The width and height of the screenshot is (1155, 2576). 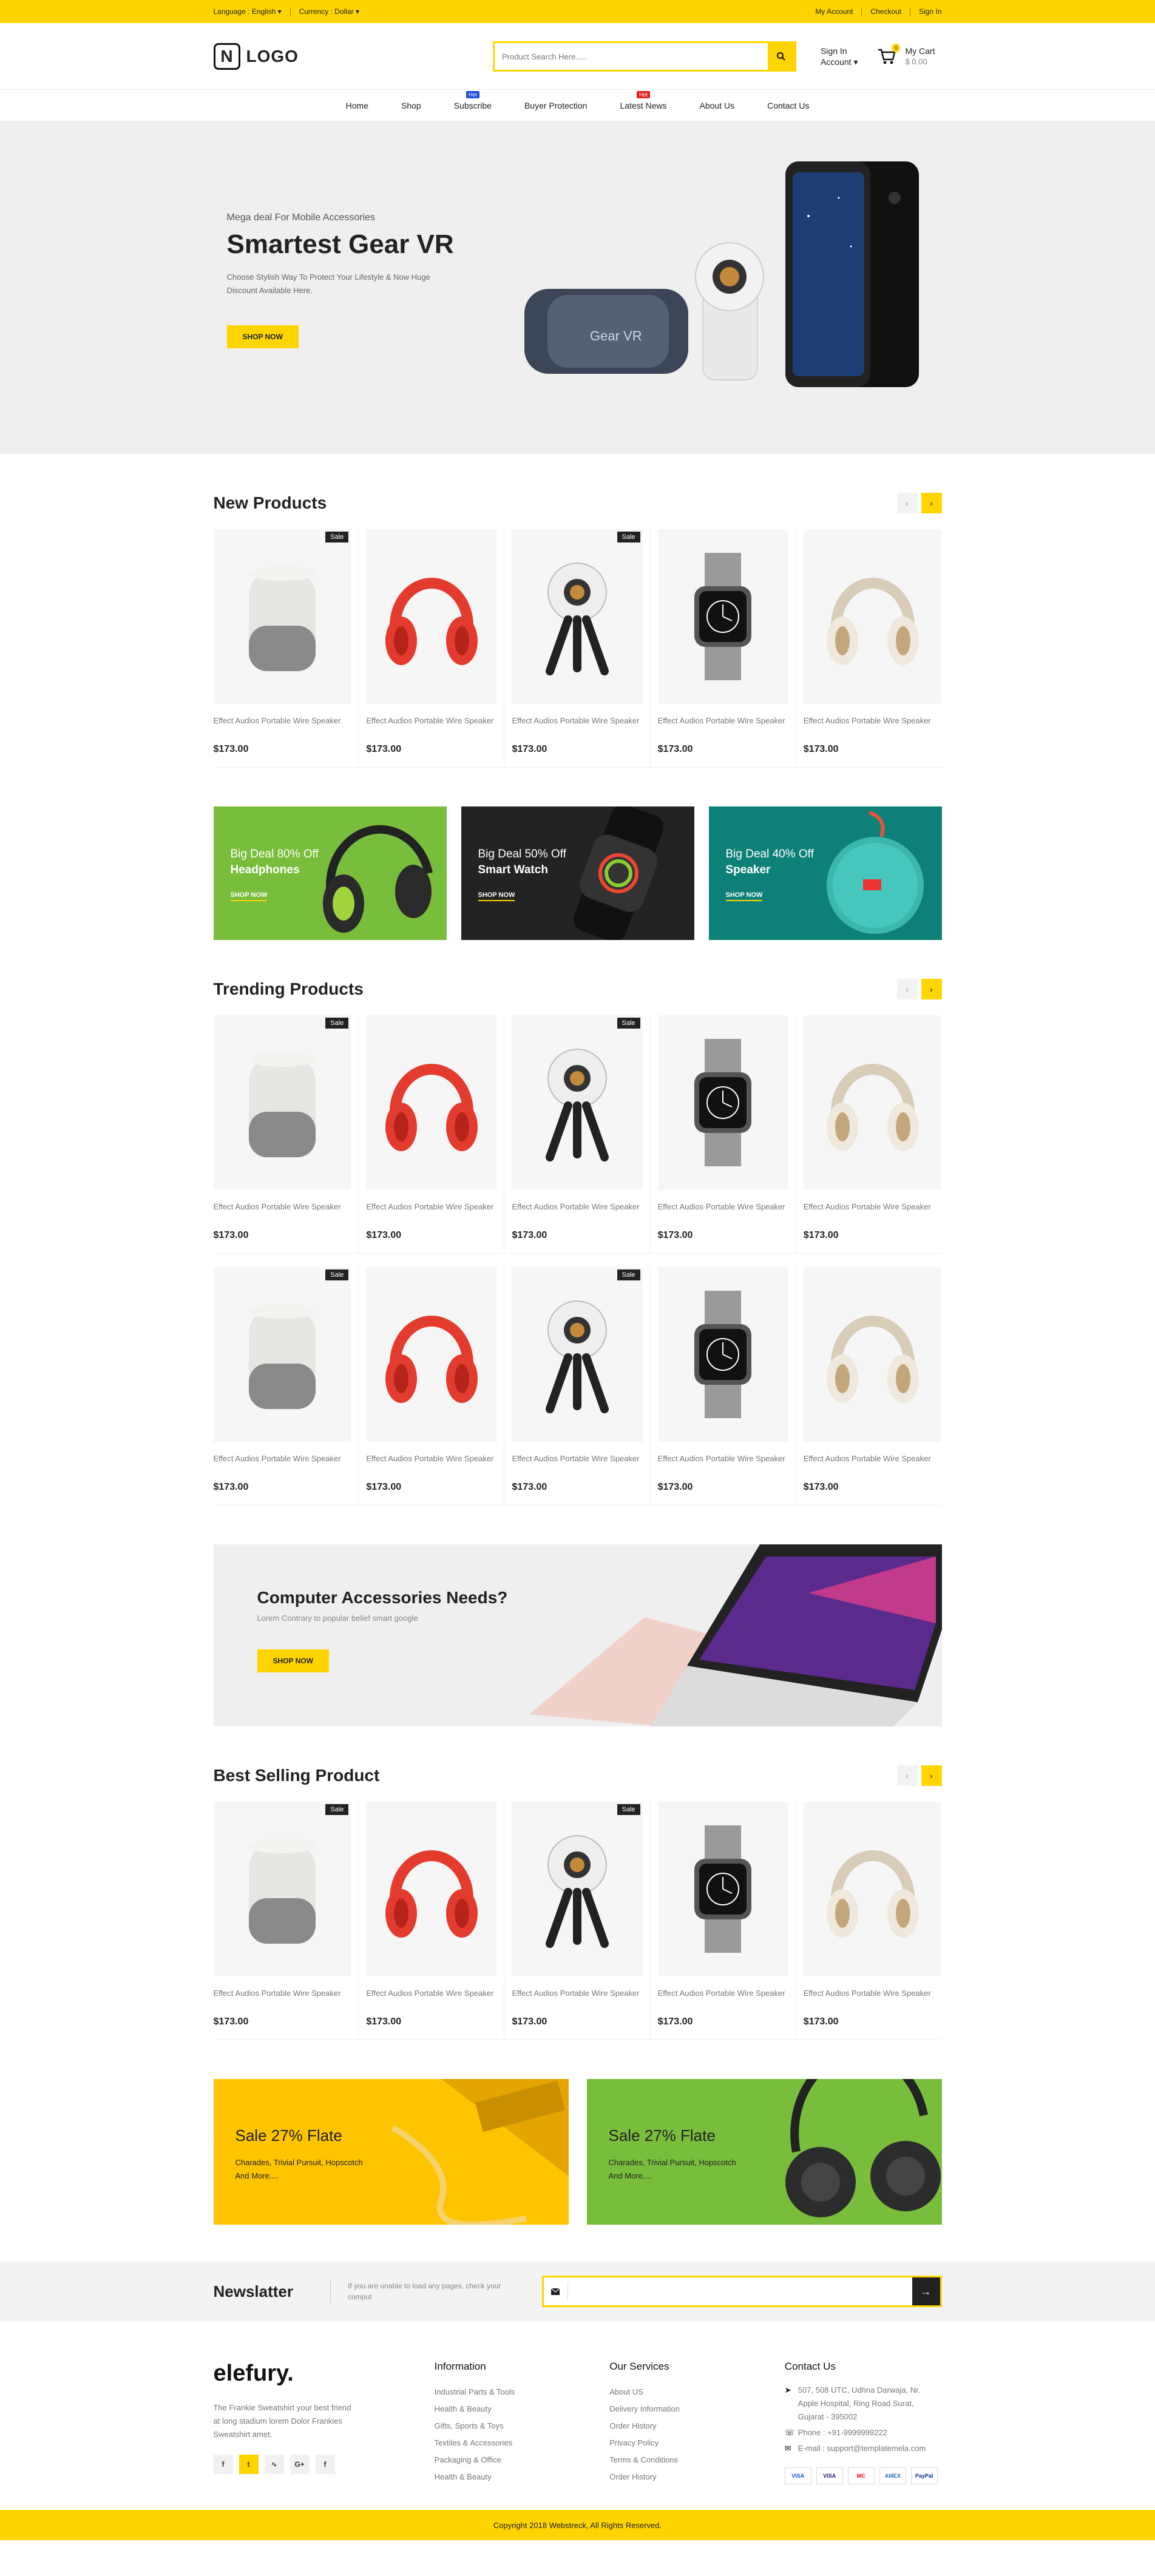 What do you see at coordinates (473, 100) in the screenshot?
I see `nav-item-subscribe: Subscribe Hot` at bounding box center [473, 100].